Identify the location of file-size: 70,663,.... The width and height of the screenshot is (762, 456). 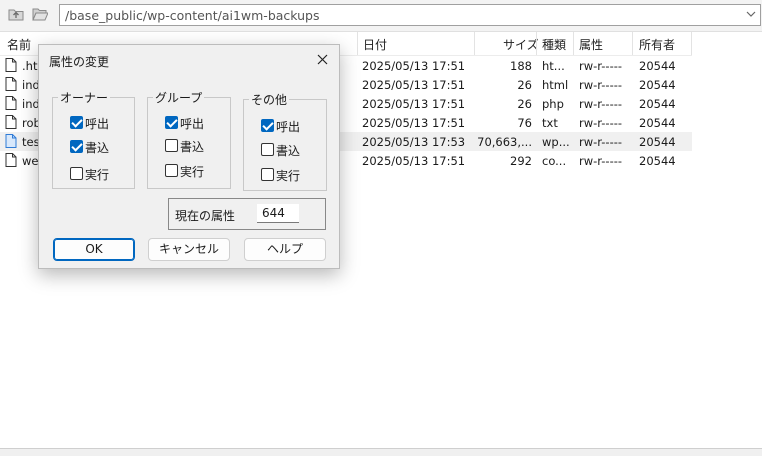
(504, 142).